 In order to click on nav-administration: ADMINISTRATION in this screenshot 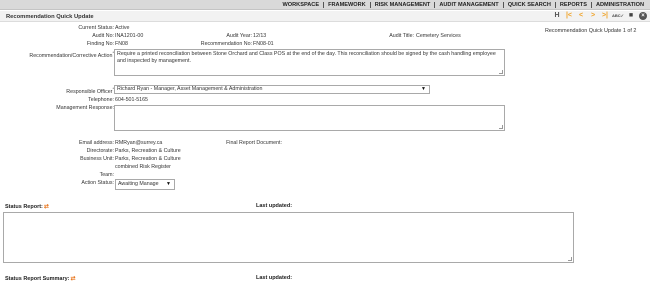, I will do `click(619, 5)`.